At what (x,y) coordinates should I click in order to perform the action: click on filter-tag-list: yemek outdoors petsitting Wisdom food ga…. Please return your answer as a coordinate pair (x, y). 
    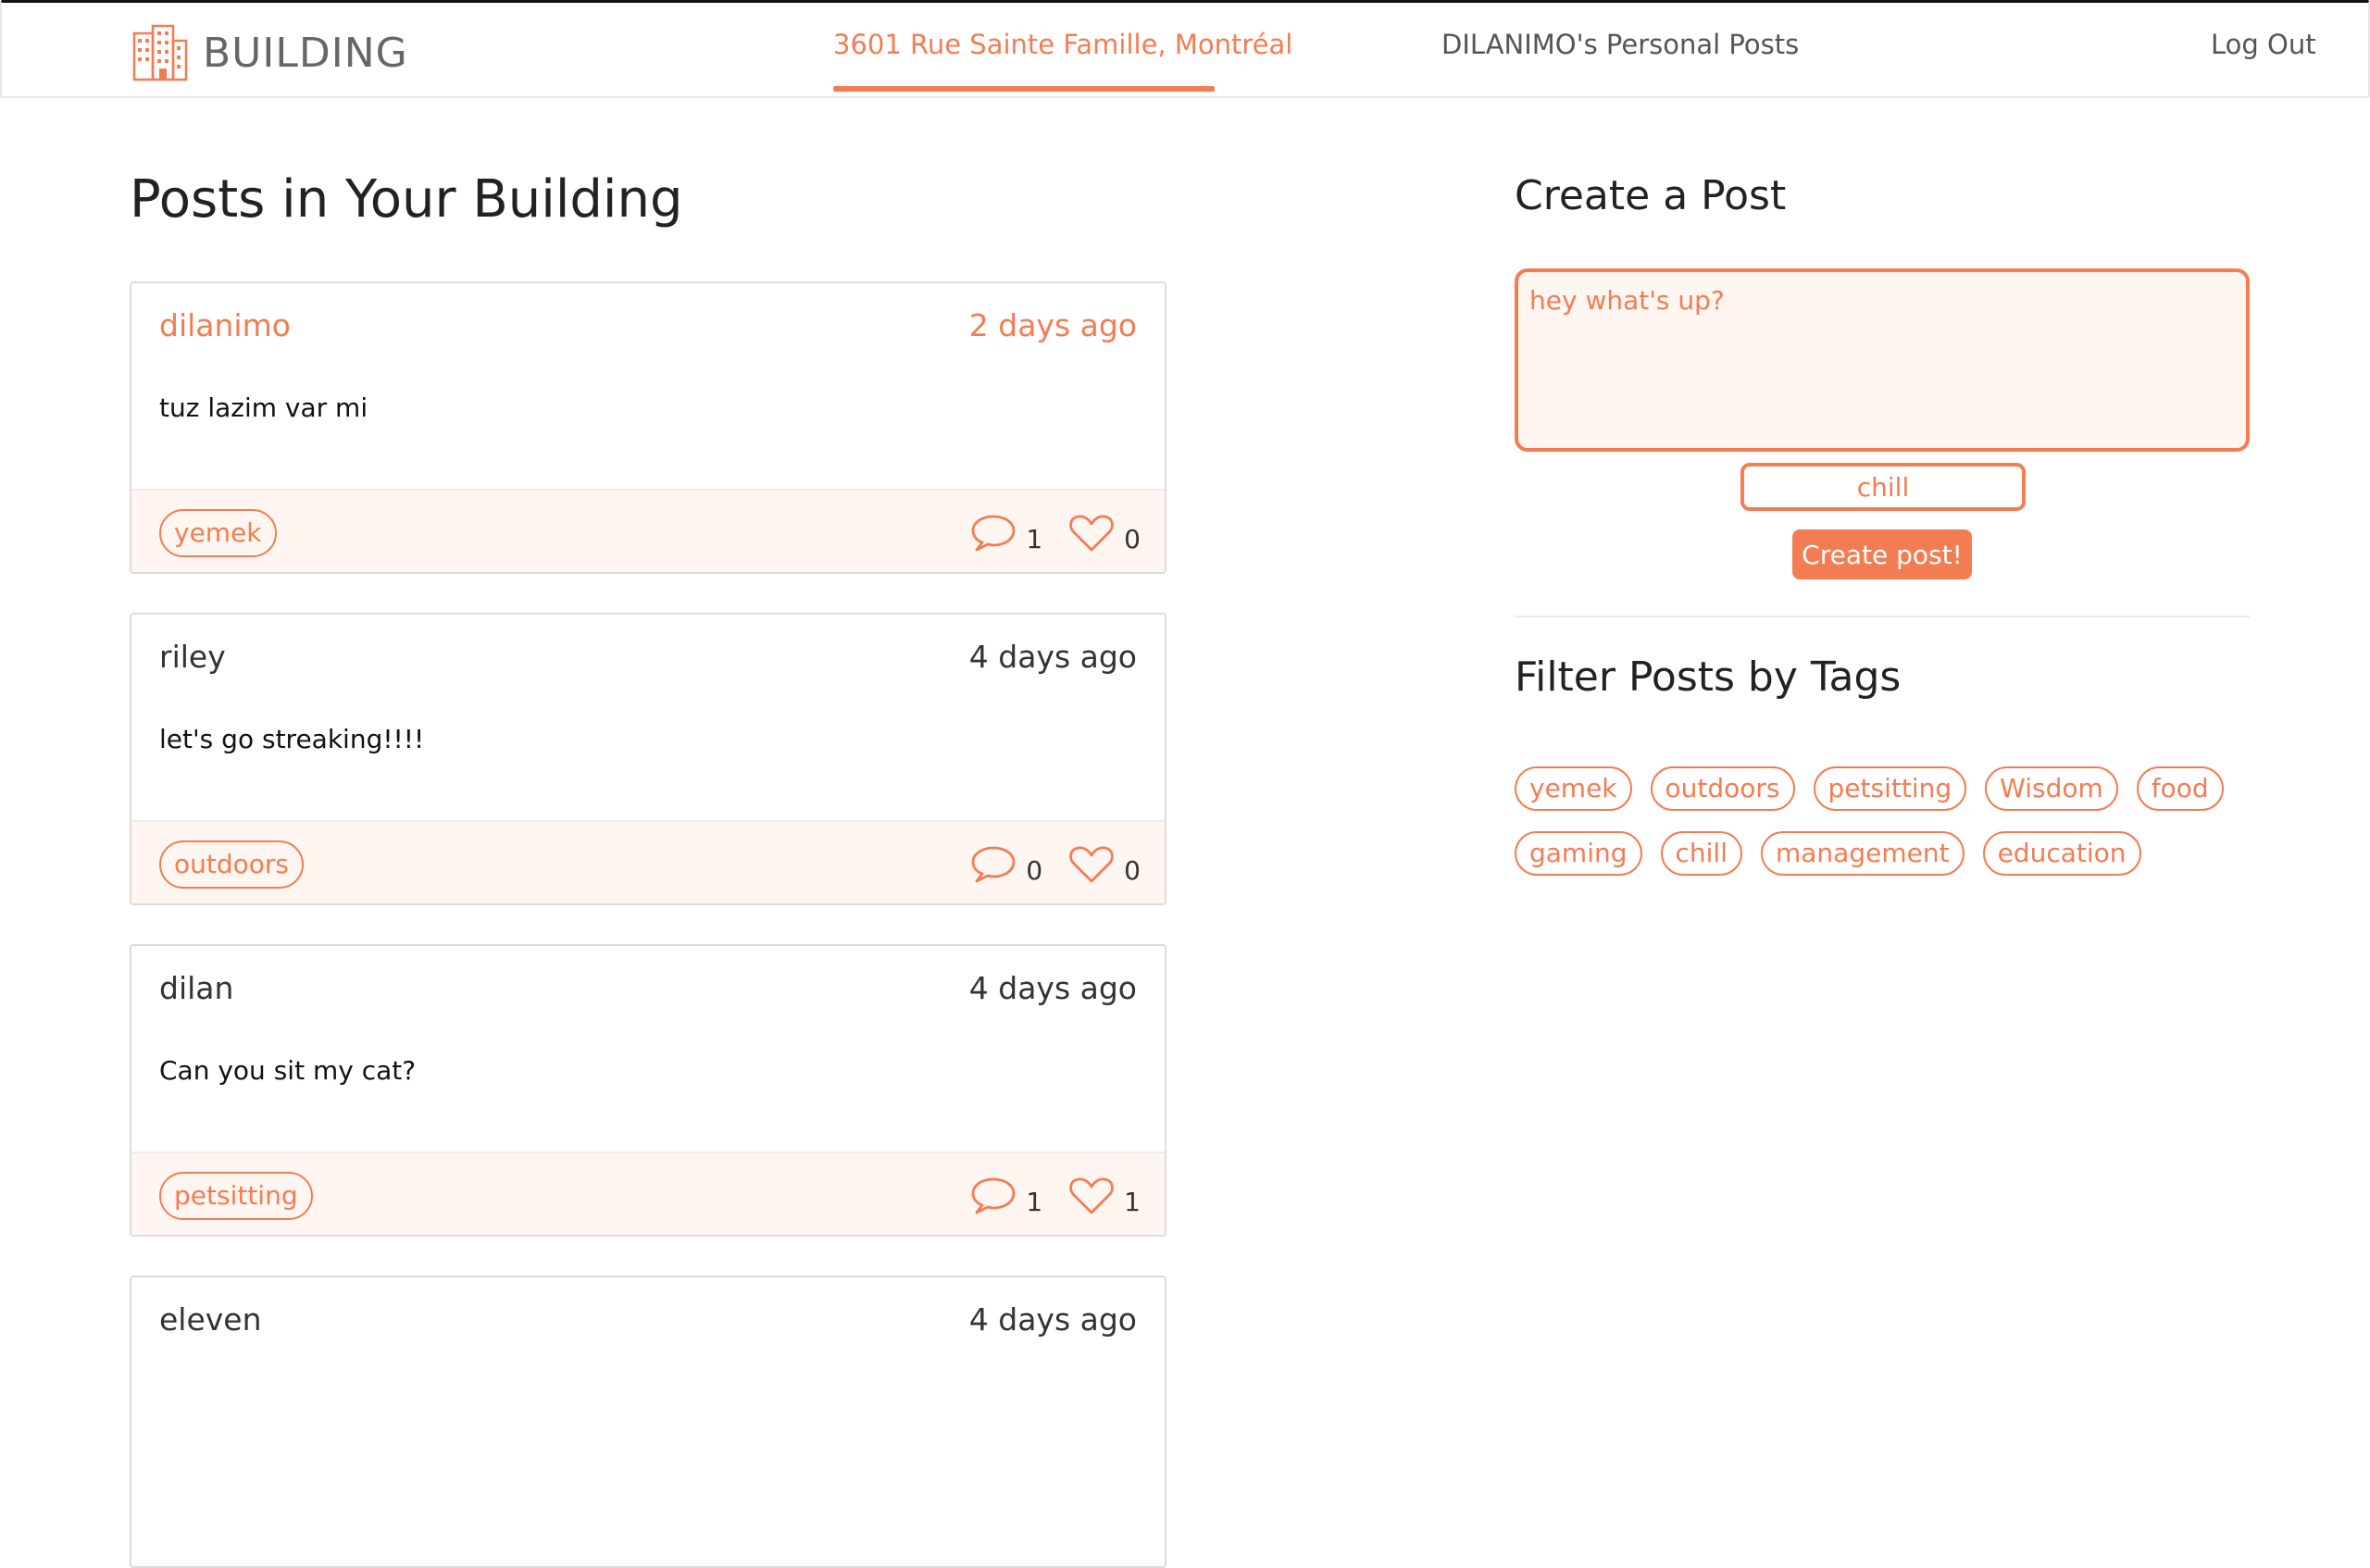
    Looking at the image, I should click on (1882, 821).